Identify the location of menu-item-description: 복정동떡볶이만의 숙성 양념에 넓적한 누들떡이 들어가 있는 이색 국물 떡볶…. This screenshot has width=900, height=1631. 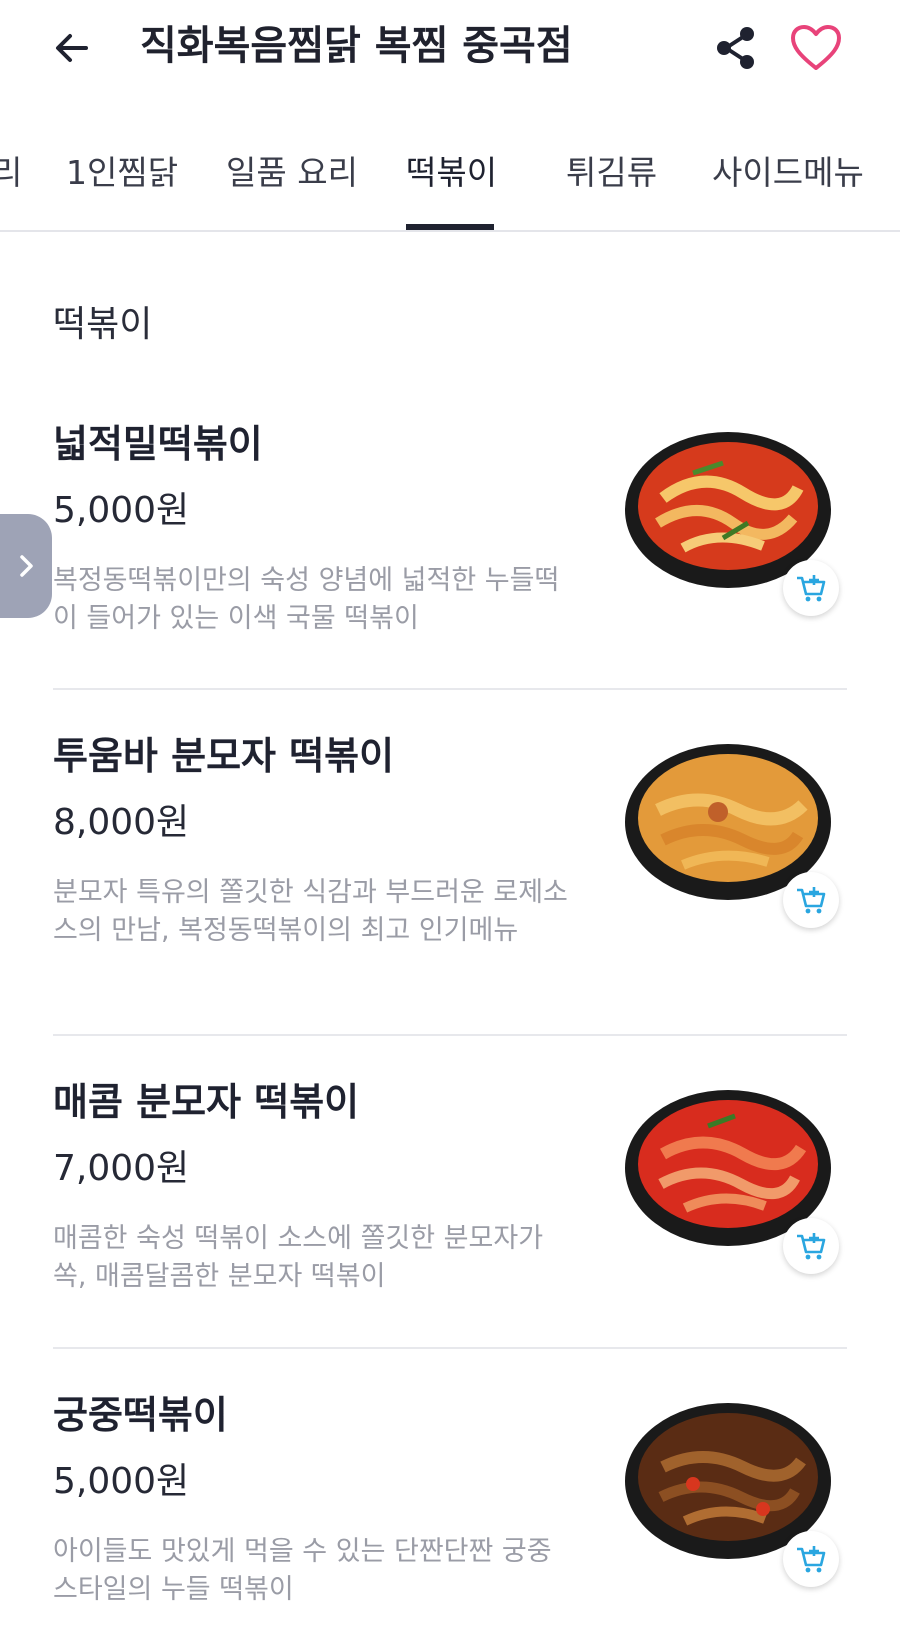
(306, 599).